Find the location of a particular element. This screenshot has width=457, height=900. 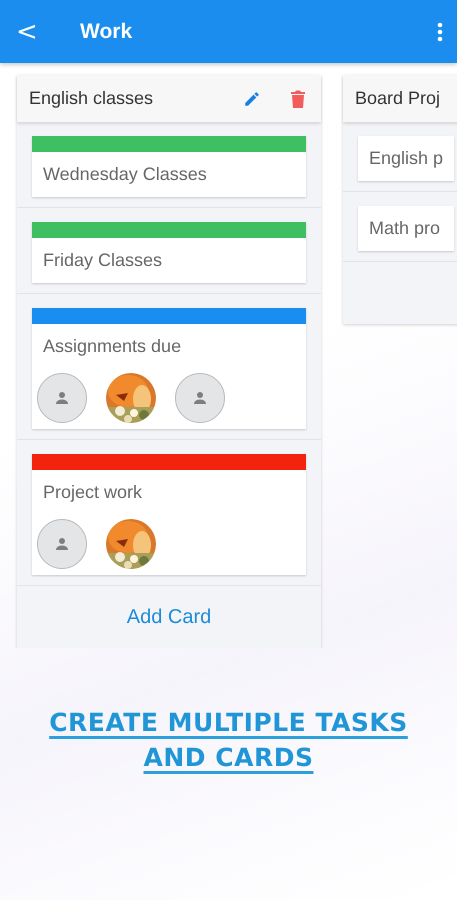

list-title: English classes is located at coordinates (91, 98).